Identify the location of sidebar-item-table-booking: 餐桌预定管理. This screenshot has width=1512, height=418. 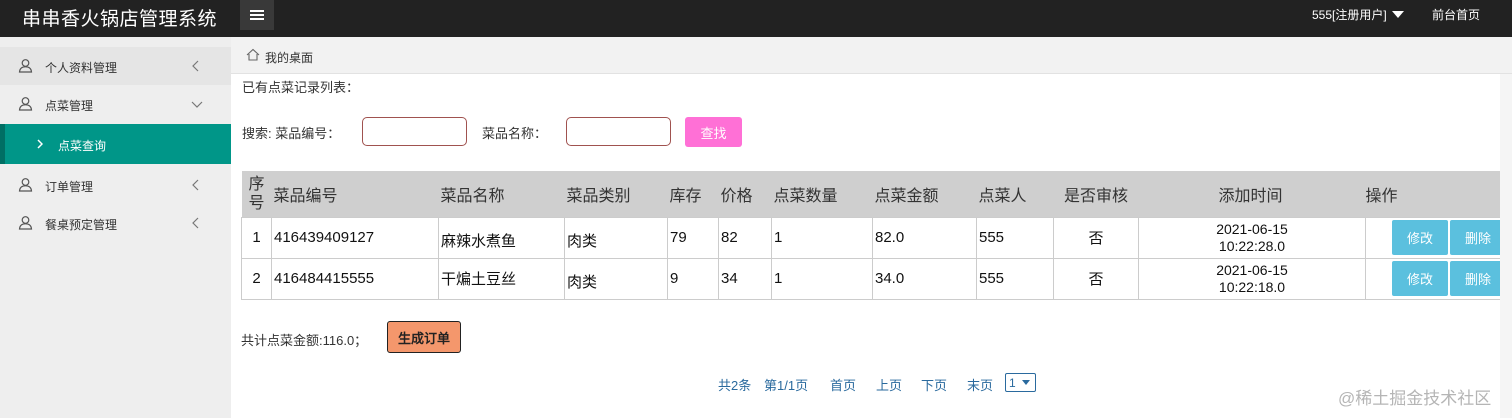
(115, 223).